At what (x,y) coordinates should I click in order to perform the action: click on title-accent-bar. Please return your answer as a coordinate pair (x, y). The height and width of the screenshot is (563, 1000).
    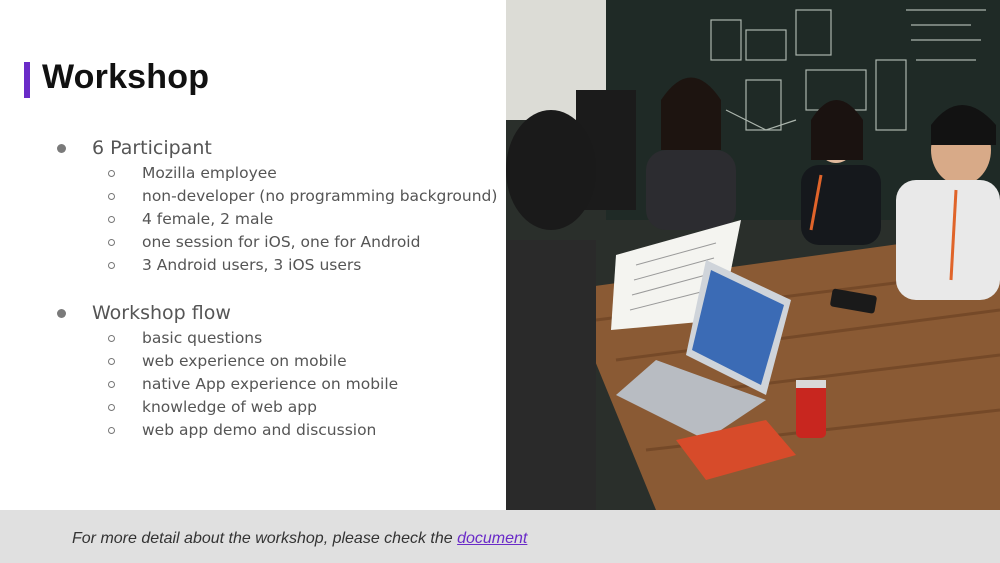
    Looking at the image, I should click on (27, 80).